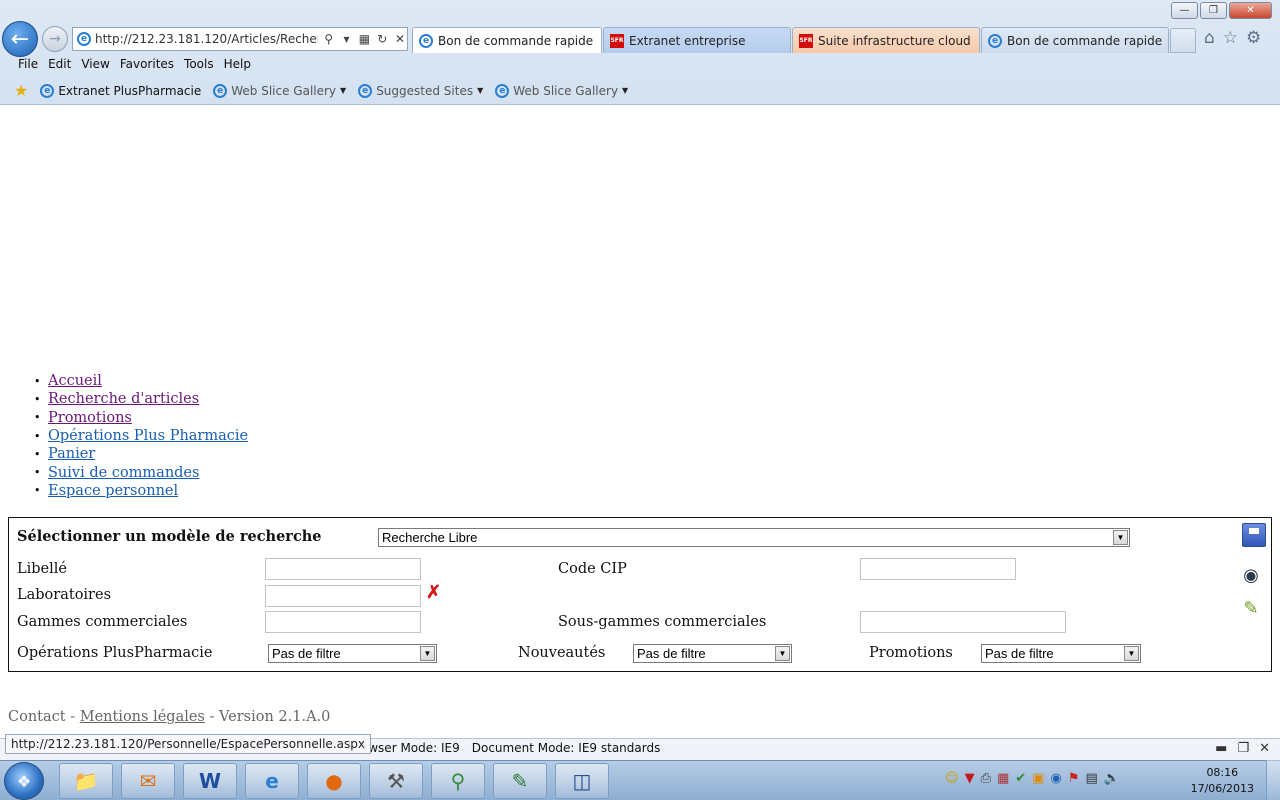 The width and height of the screenshot is (1280, 800). Describe the element at coordinates (347, 39) in the screenshot. I see `dropdown-icon: ▾` at that location.